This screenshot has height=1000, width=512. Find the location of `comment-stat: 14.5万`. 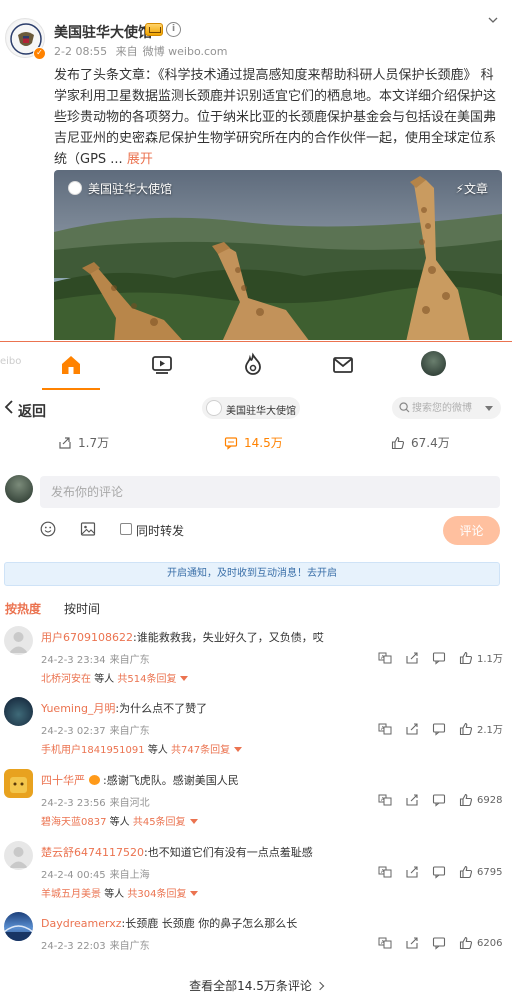

comment-stat: 14.5万 is located at coordinates (253, 442).